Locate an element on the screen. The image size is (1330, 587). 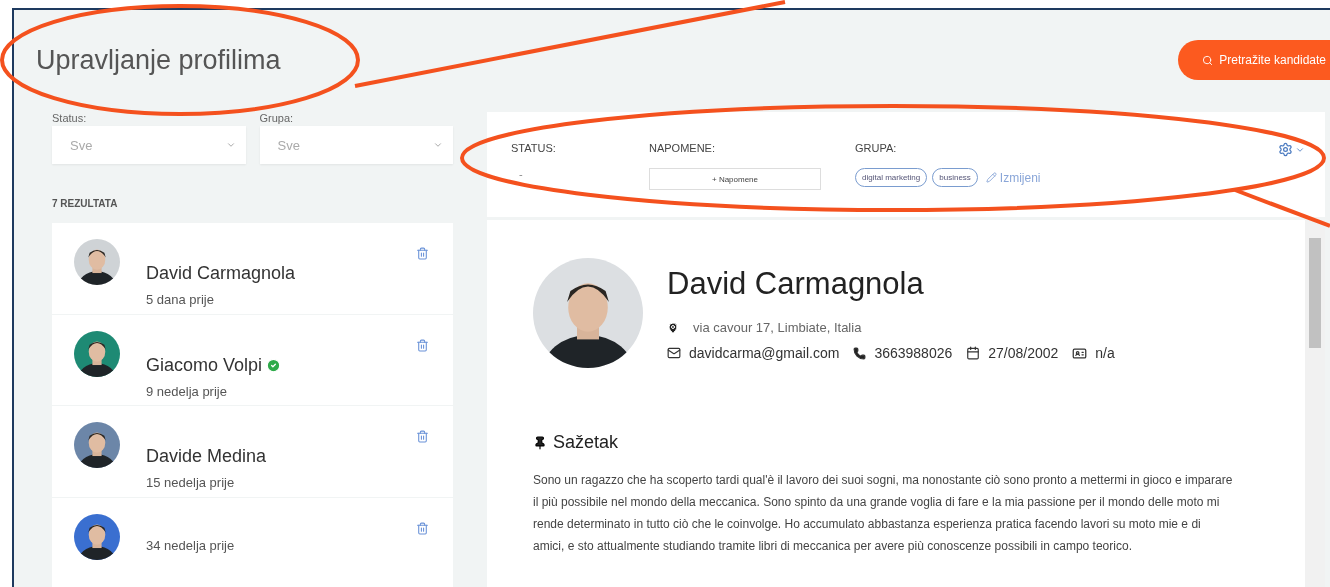
profile-address: via cavour 17, Limbiate, Italia is located at coordinates (777, 327).